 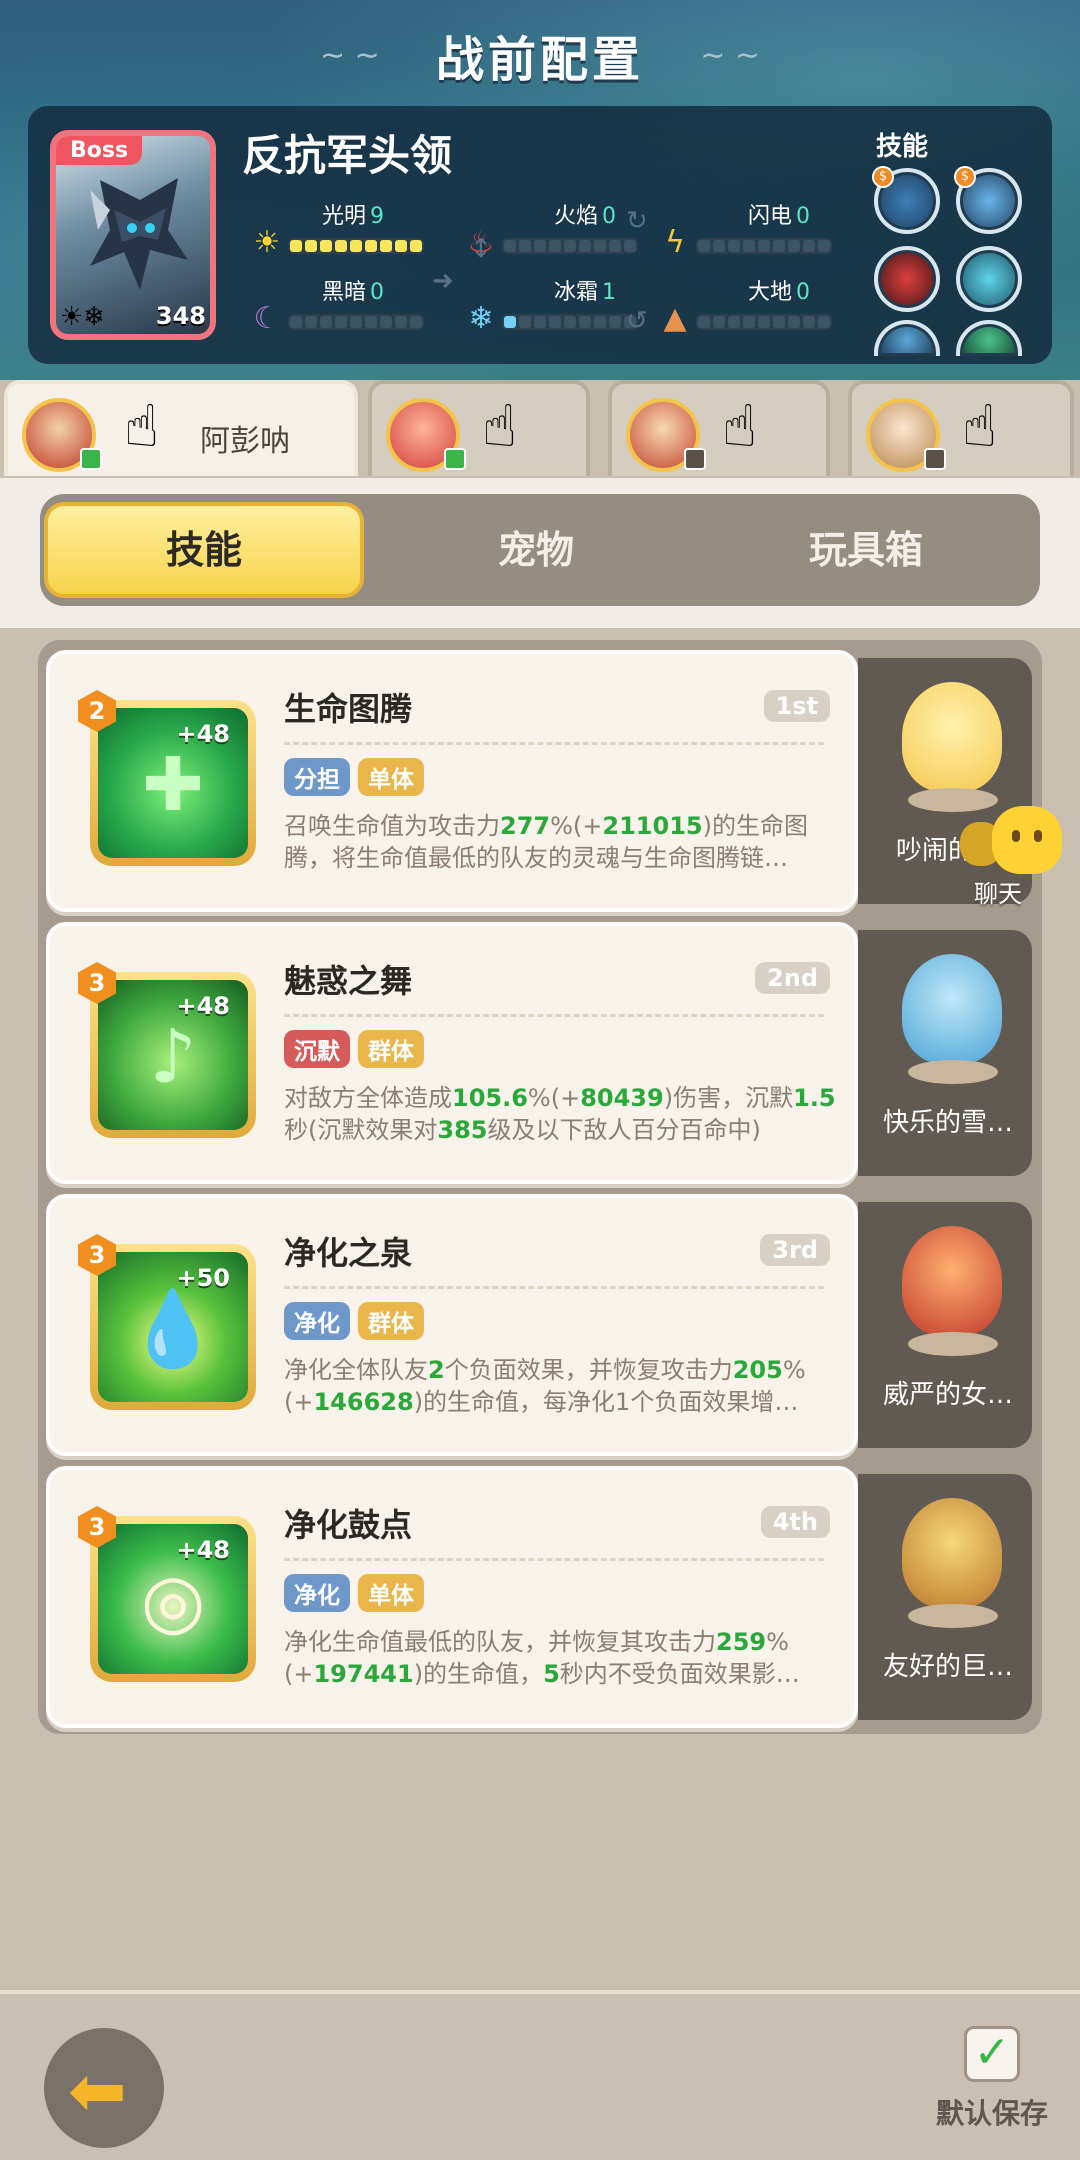 I want to click on skill-title: 净化鼓点, so click(x=348, y=1525).